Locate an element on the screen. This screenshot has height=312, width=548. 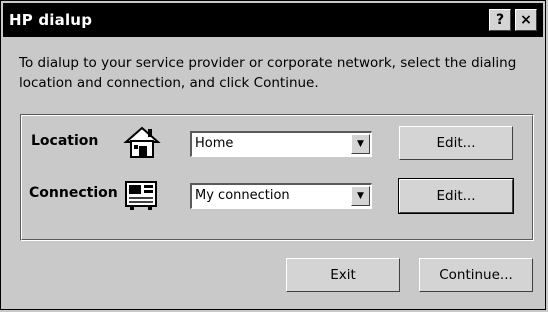
title-bar: HP dialup ? × is located at coordinates (273, 20).